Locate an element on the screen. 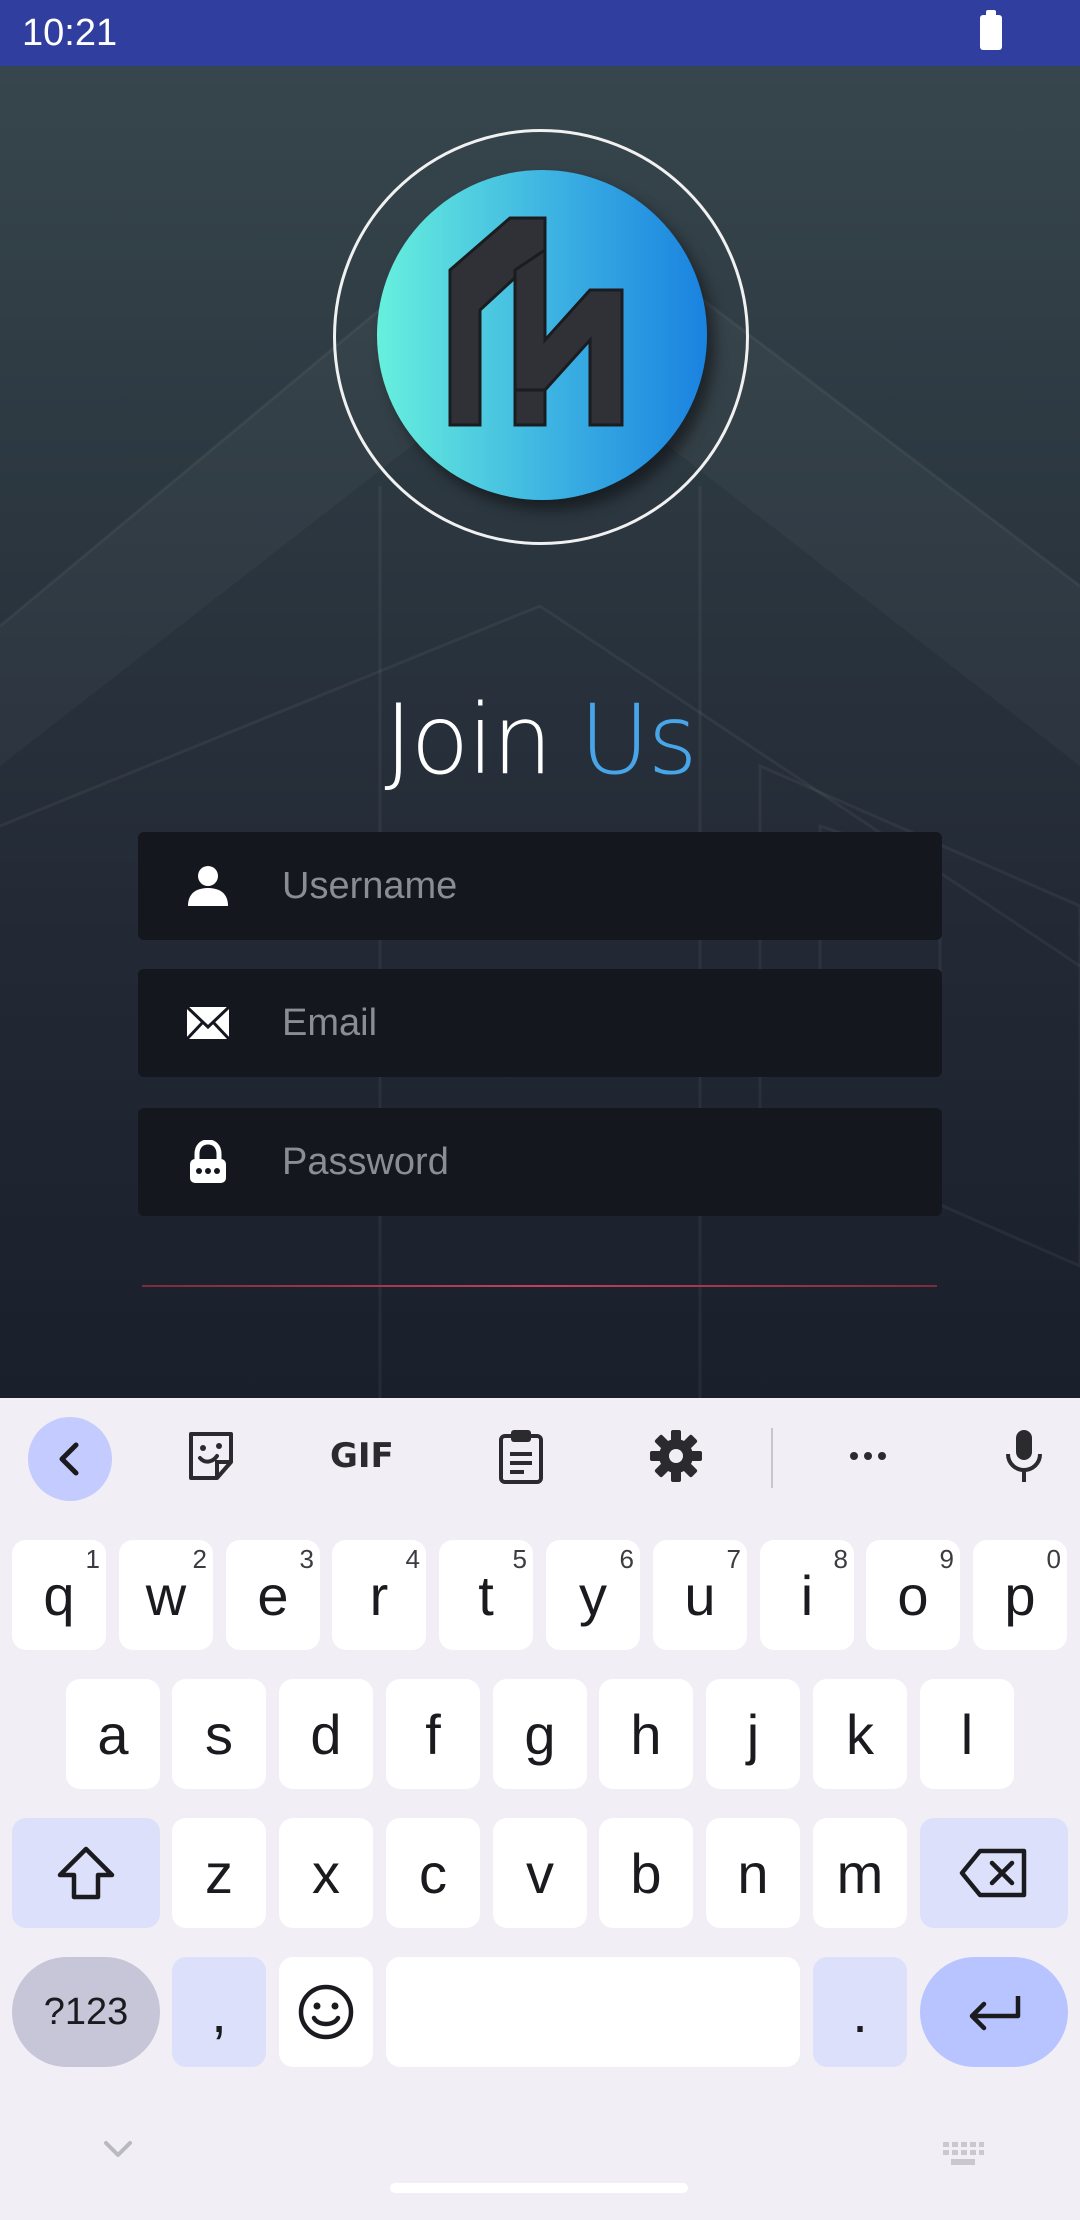 The width and height of the screenshot is (1080, 2220). shift-key is located at coordinates (86, 1873).